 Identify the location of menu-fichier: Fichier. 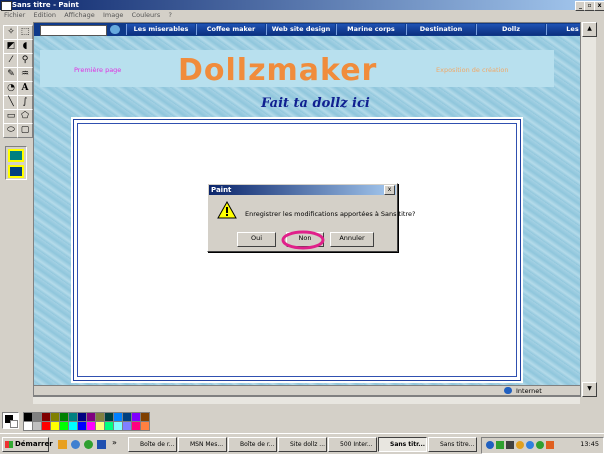
(14, 15).